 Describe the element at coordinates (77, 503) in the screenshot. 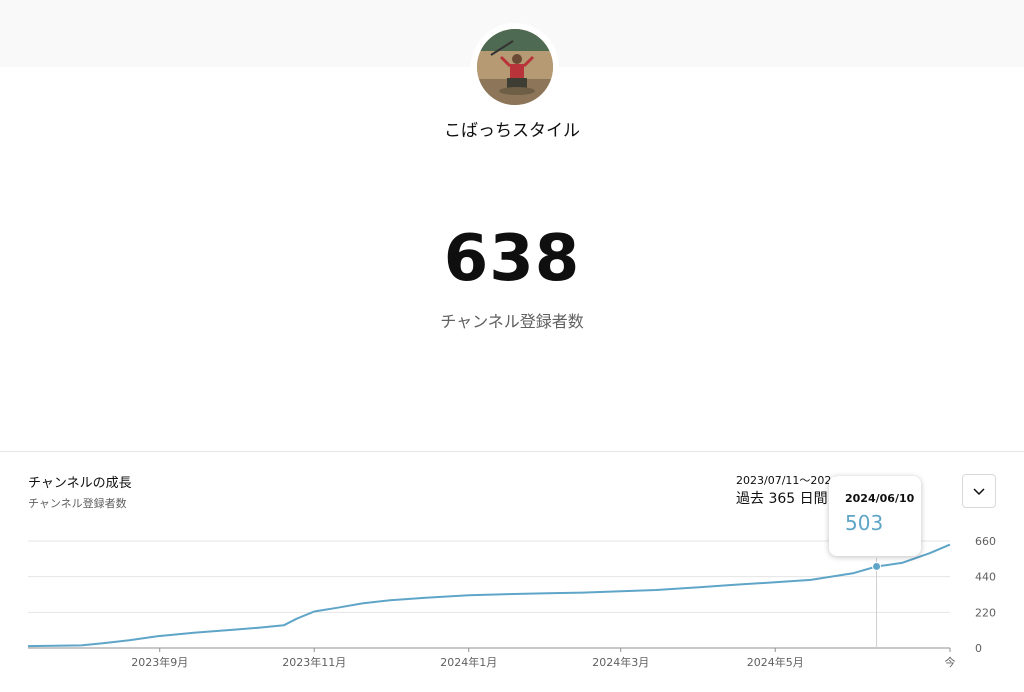

I see `card-subtitle: チャンネル登録者数` at that location.